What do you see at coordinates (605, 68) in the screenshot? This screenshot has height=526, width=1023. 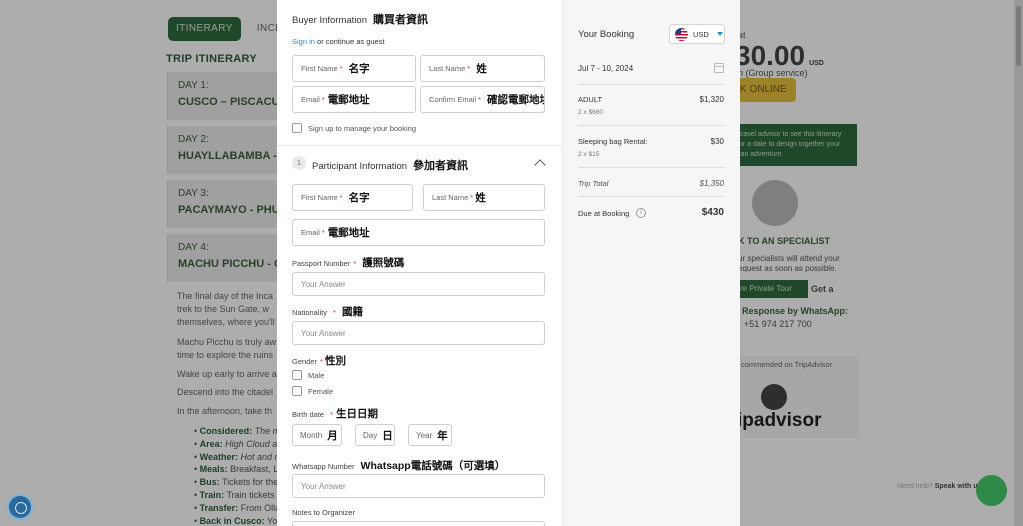 I see `booking-dates: Jul 7 - 10, 2024` at bounding box center [605, 68].